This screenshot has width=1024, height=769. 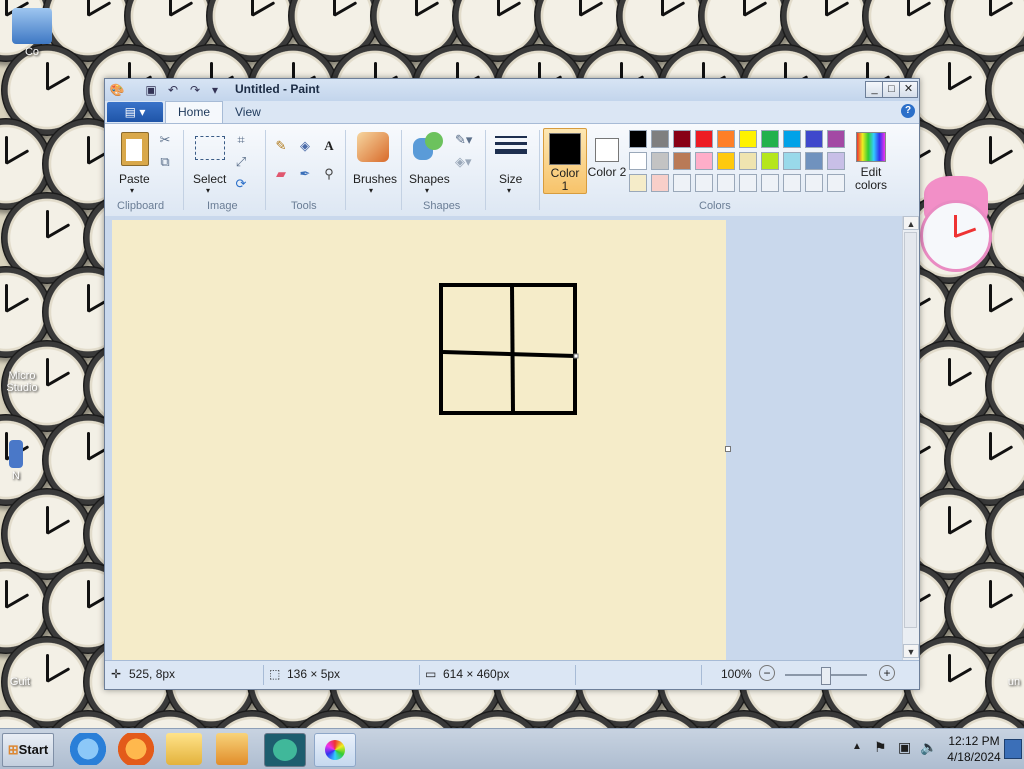 I want to click on ribbon-tabs: ▤ ▾ Home View ?, so click(x=512, y=112).